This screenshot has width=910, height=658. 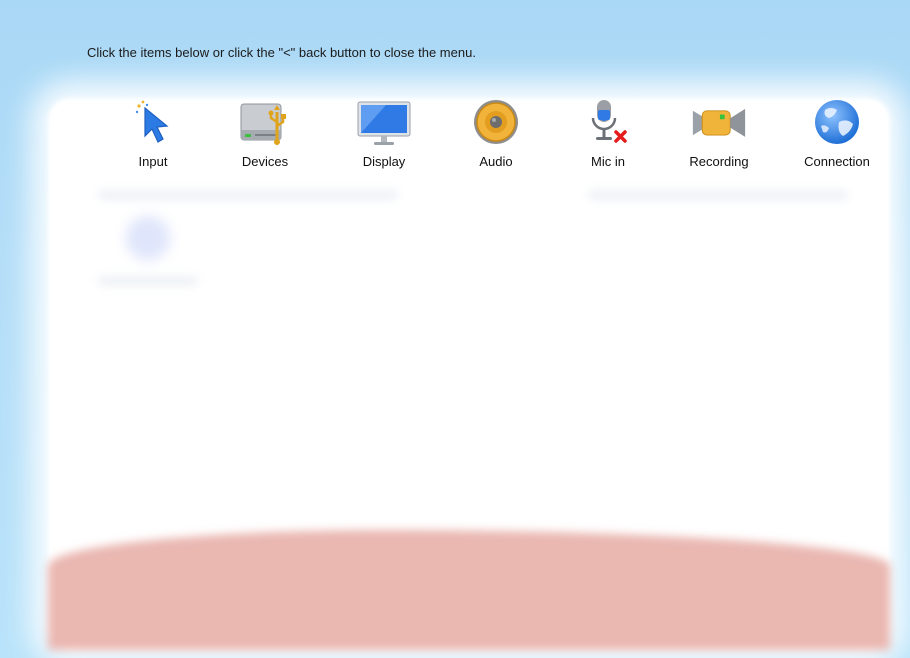 What do you see at coordinates (837, 161) in the screenshot?
I see `menu-item-label: Connection` at bounding box center [837, 161].